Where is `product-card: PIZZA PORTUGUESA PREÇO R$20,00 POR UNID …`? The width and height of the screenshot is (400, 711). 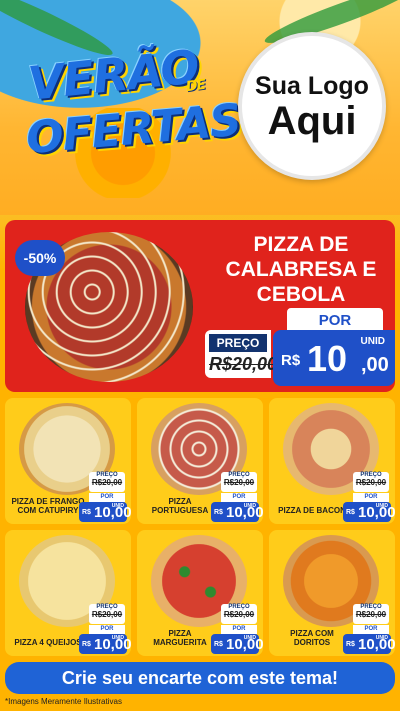 product-card: PIZZA PORTUGUESA PREÇO R$20,00 POR UNID … is located at coordinates (200, 461).